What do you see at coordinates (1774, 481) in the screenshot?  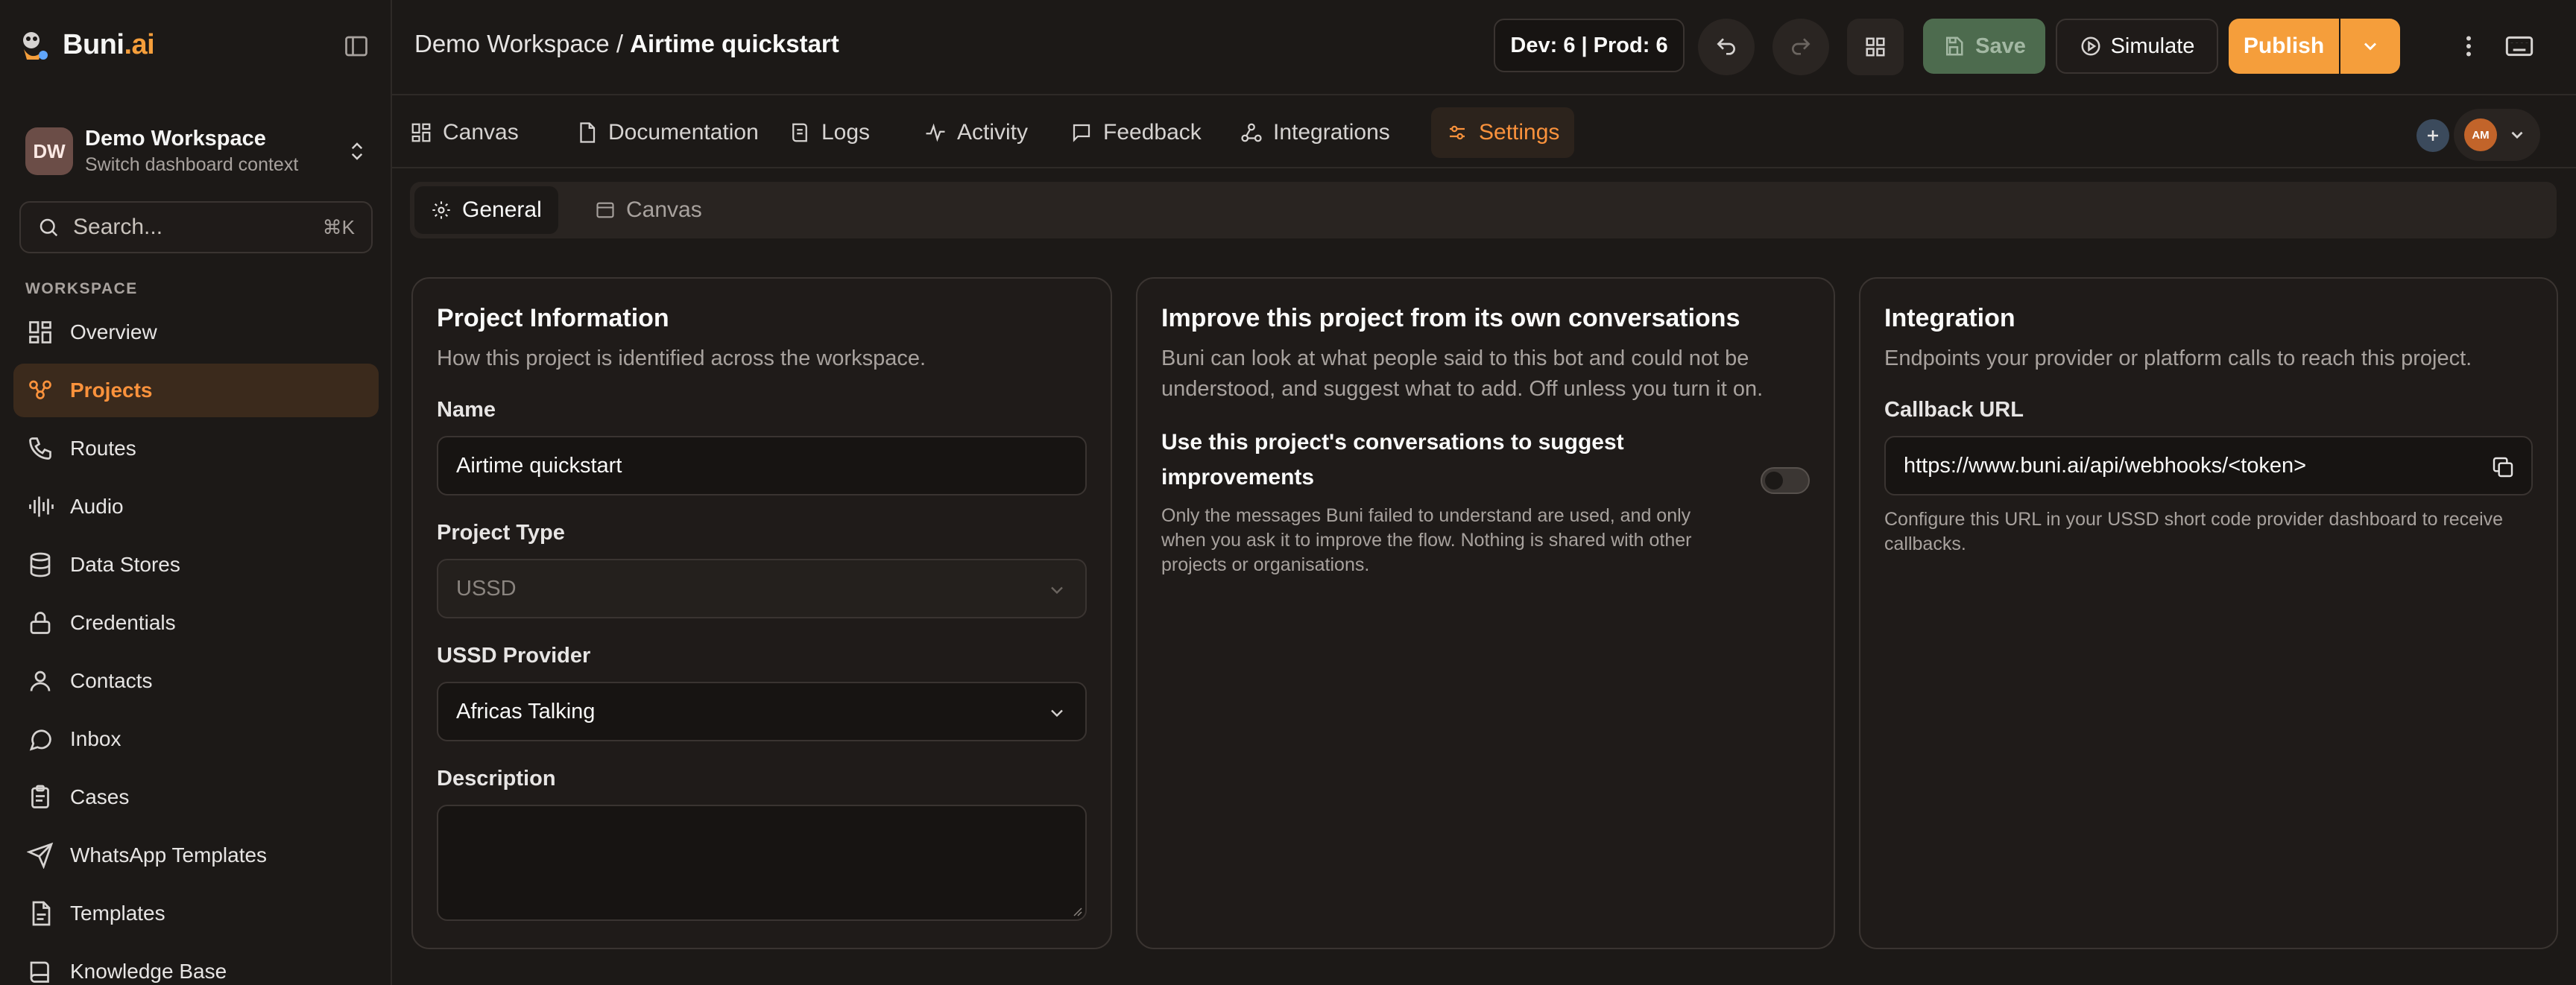 I see `toggle-knob` at bounding box center [1774, 481].